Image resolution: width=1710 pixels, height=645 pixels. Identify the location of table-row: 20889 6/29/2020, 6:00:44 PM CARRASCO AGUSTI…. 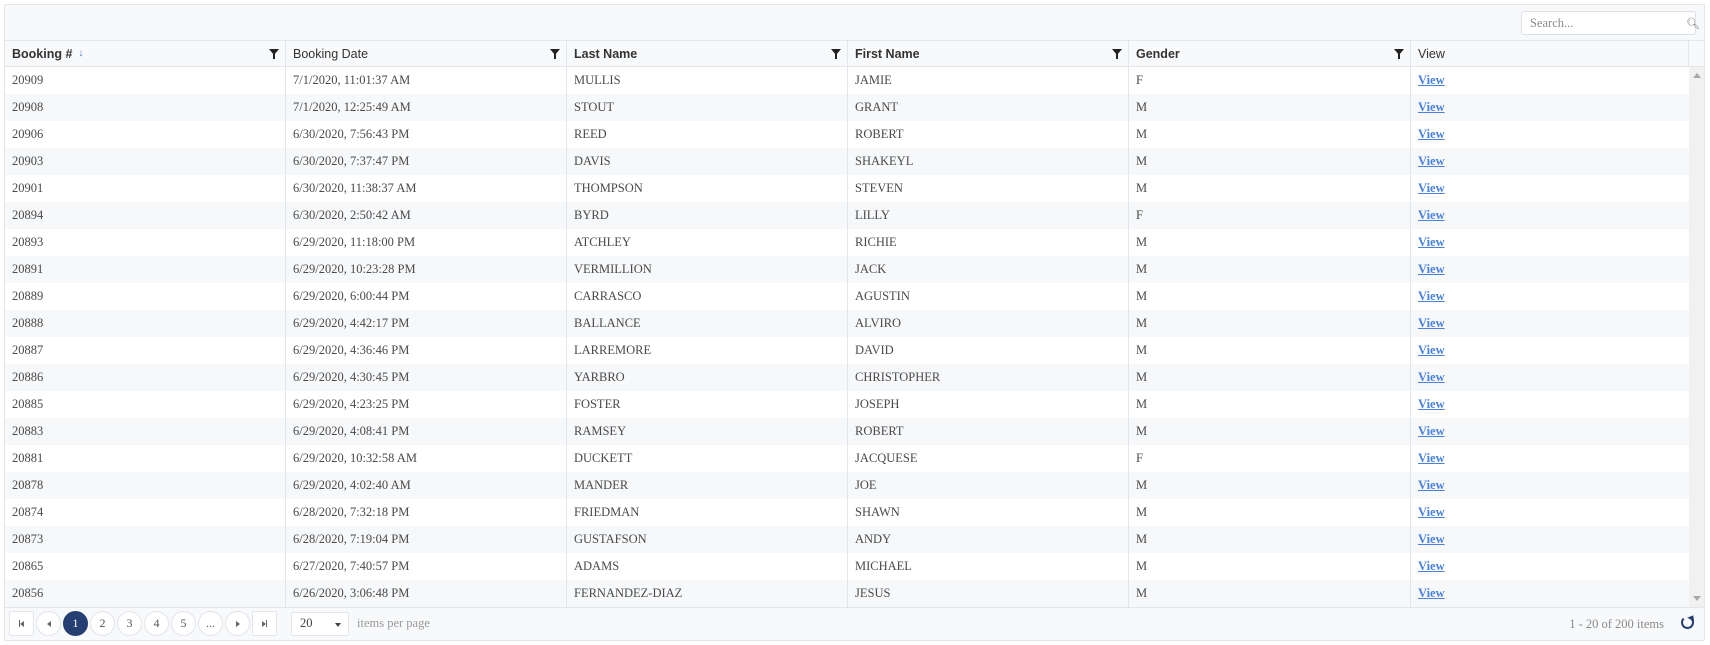
(847, 296).